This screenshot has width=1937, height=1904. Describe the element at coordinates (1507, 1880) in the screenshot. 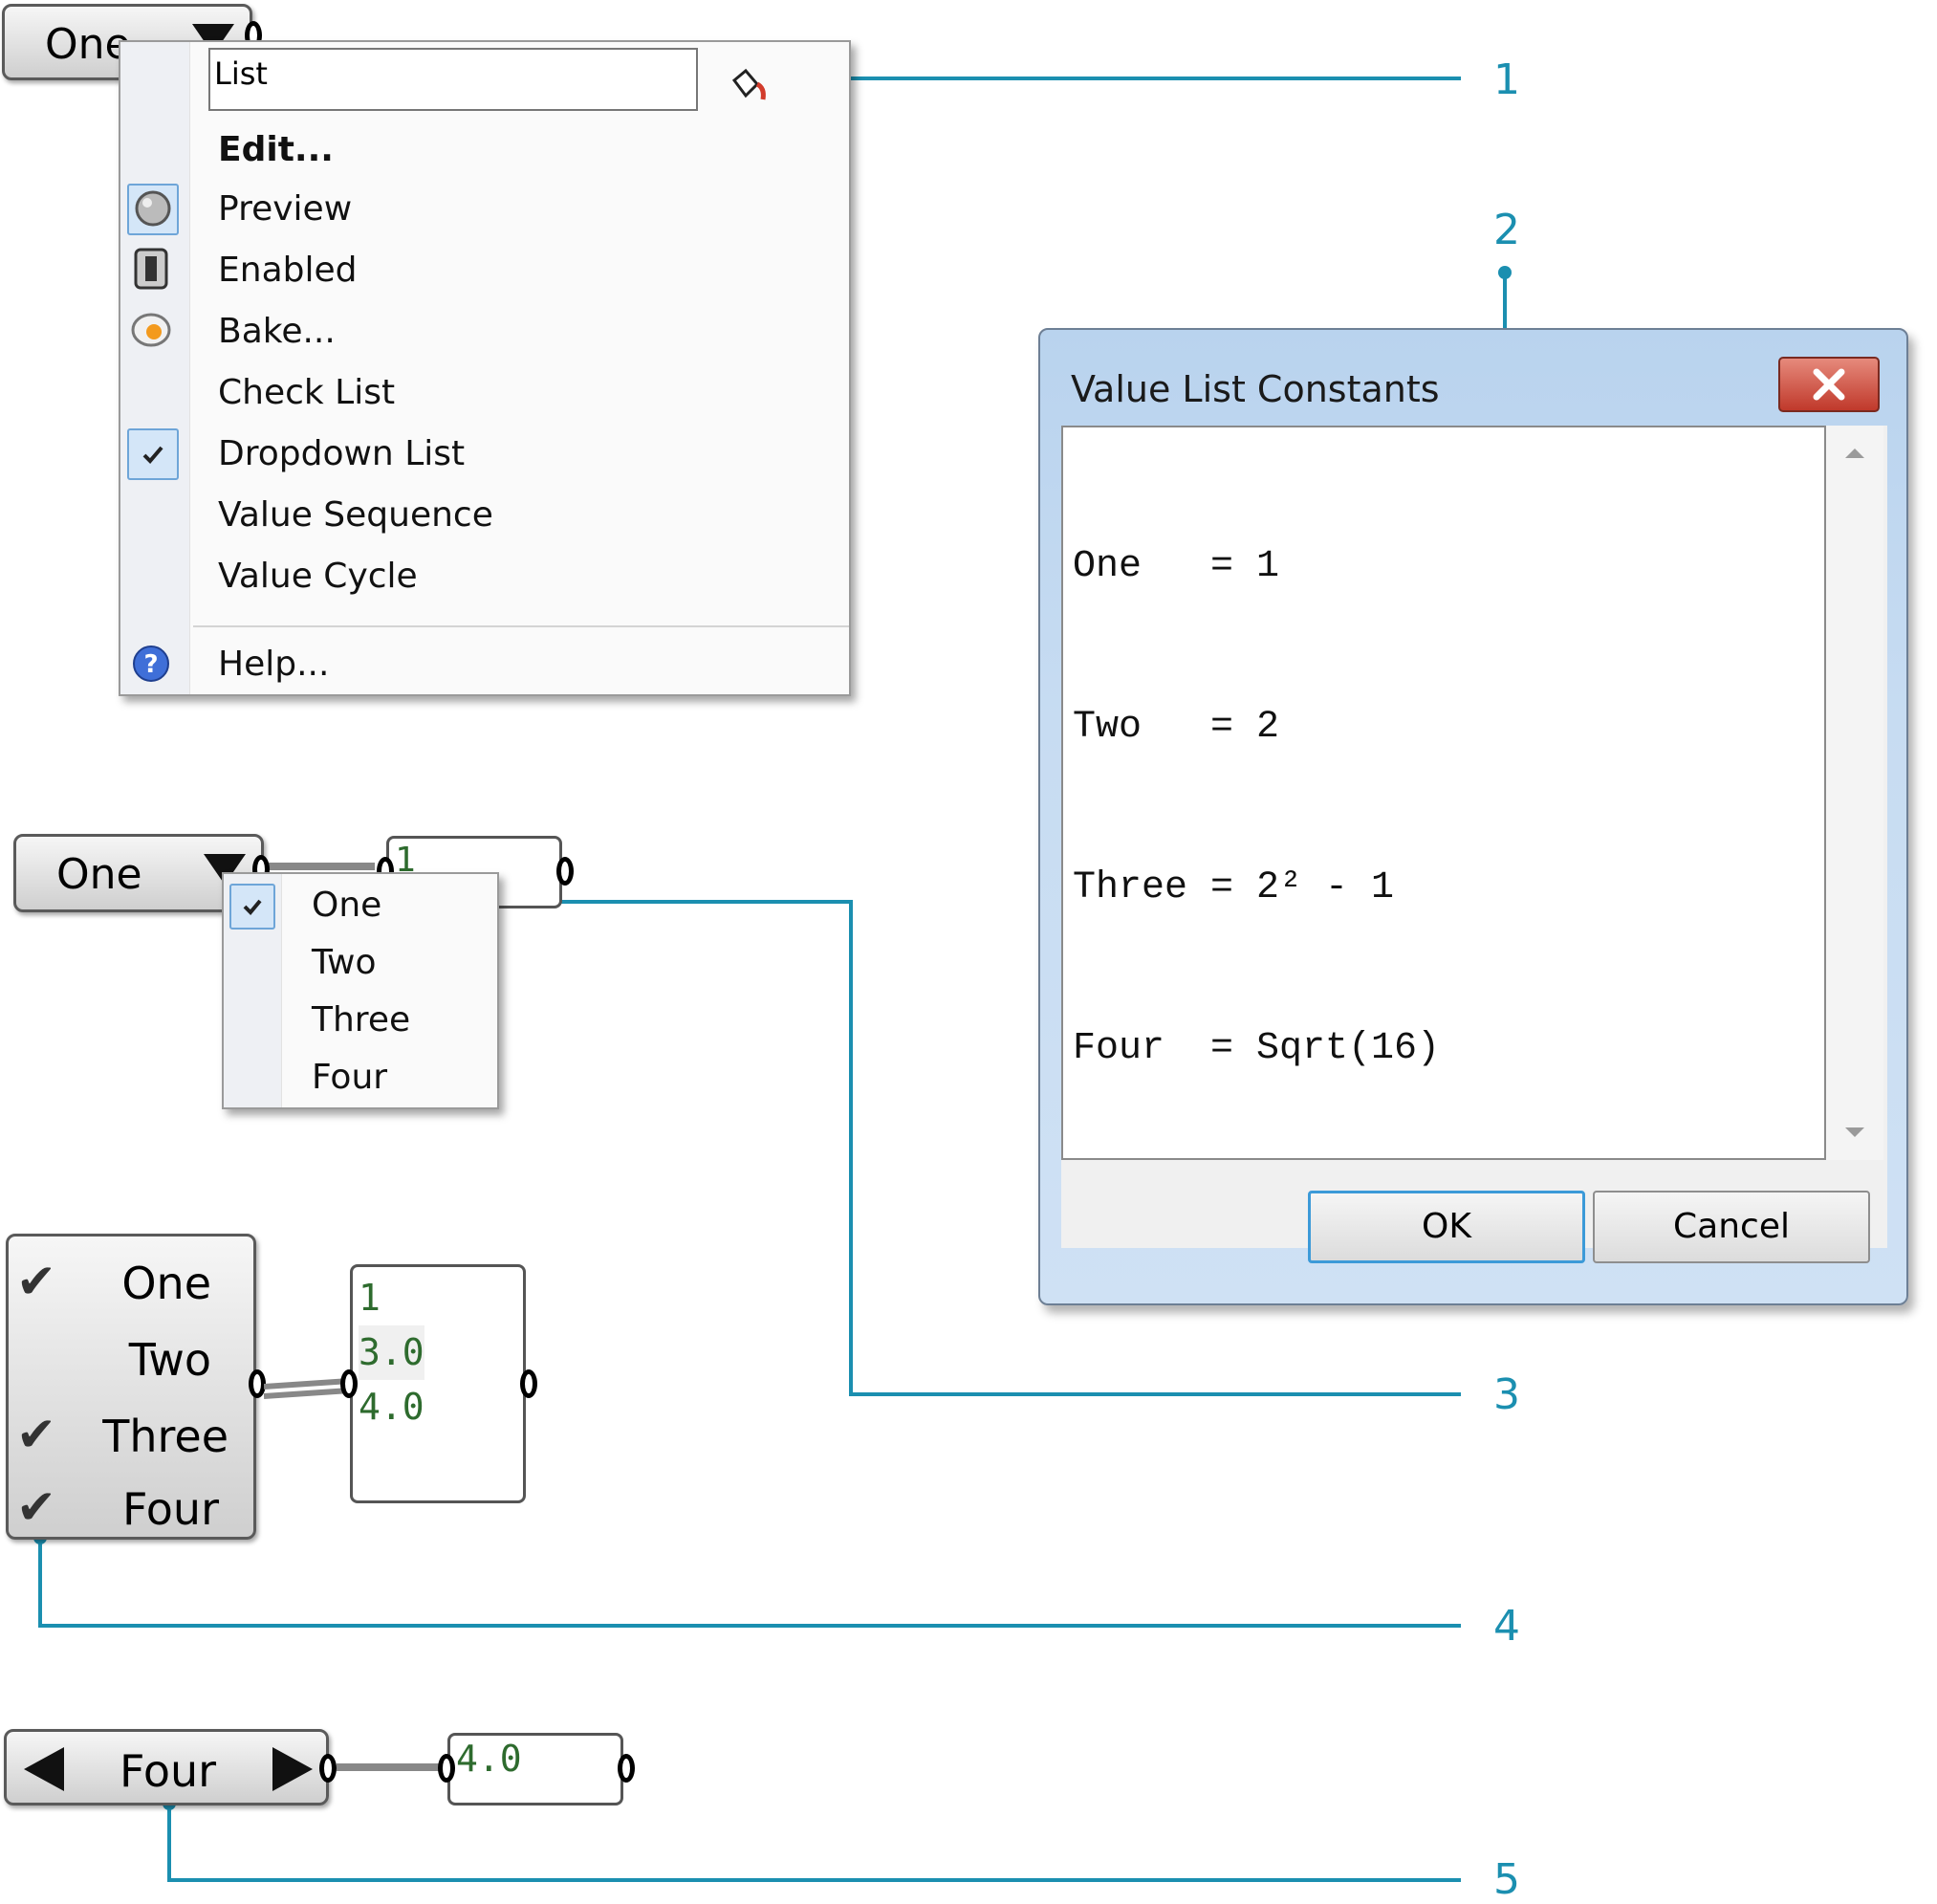

I see `callout-number-5: 5` at that location.